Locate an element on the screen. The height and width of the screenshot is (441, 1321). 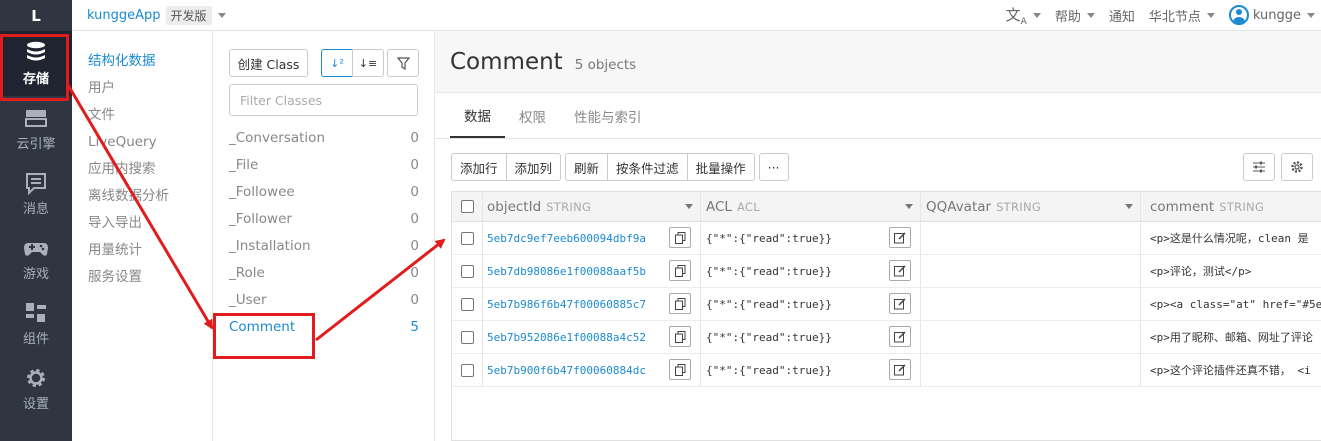
region-menu: 华北节点 is located at coordinates (1182, 15).